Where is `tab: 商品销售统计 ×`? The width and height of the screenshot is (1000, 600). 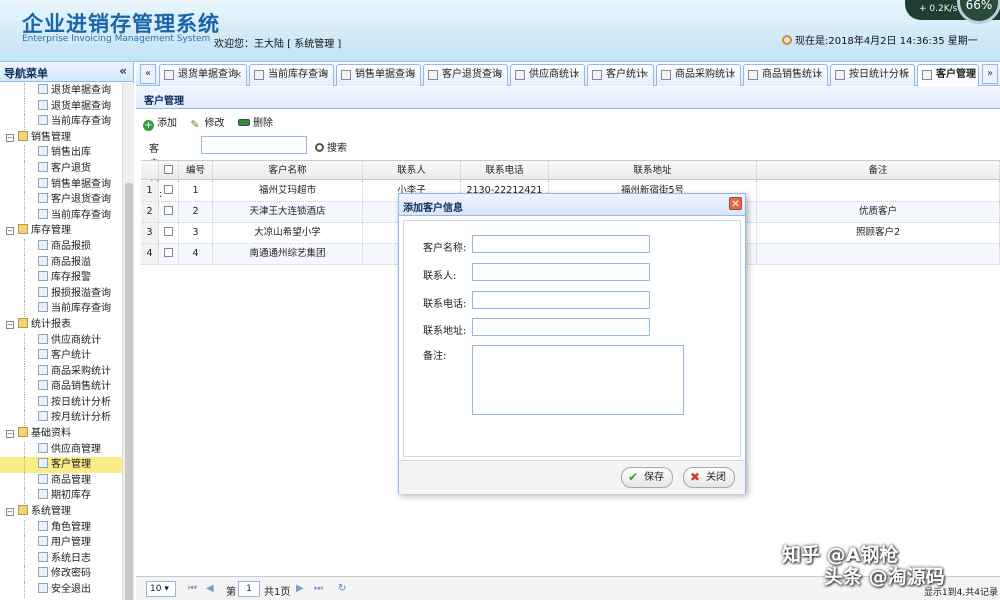
tab: 商品销售统计 × is located at coordinates (785, 75).